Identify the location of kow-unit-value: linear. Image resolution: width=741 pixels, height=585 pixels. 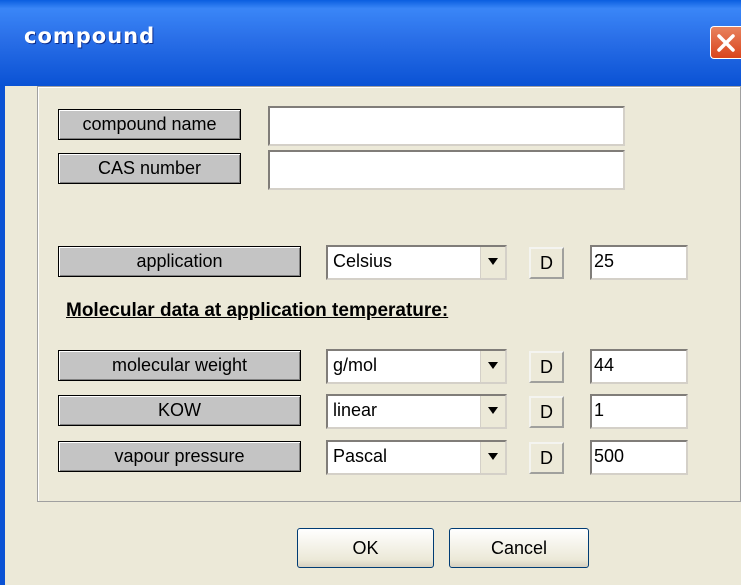
(355, 410).